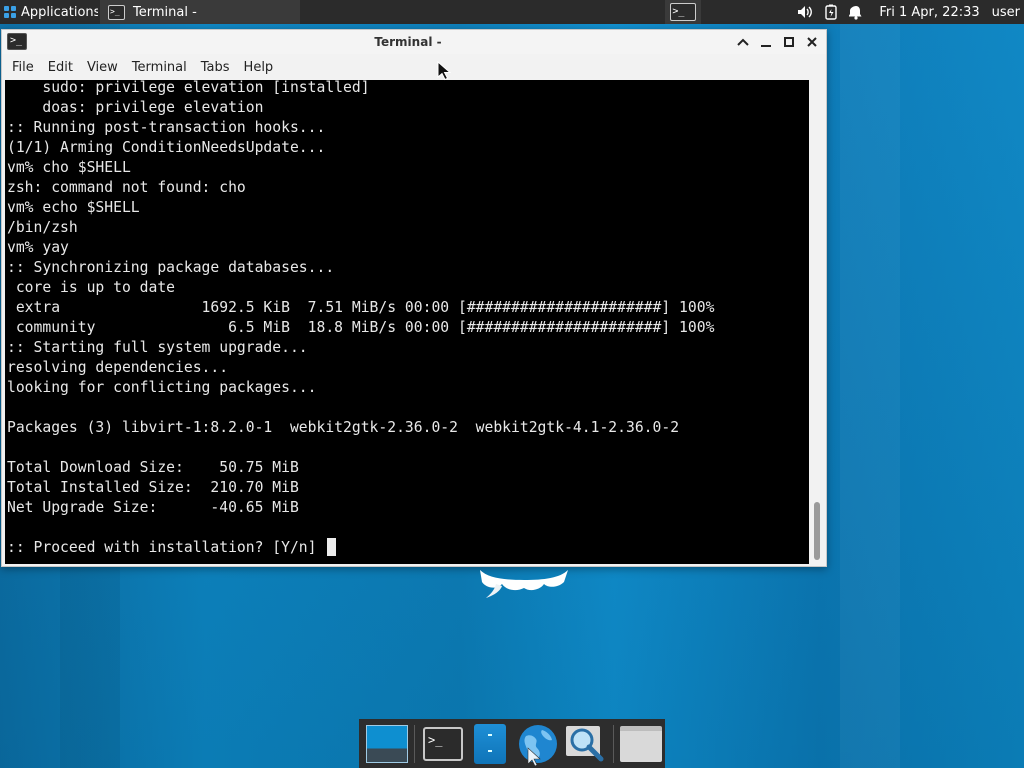 Image resolution: width=1024 pixels, height=768 pixels. I want to click on terminal-line: :: Proceed with installation? [Y/n], so click(360, 548).